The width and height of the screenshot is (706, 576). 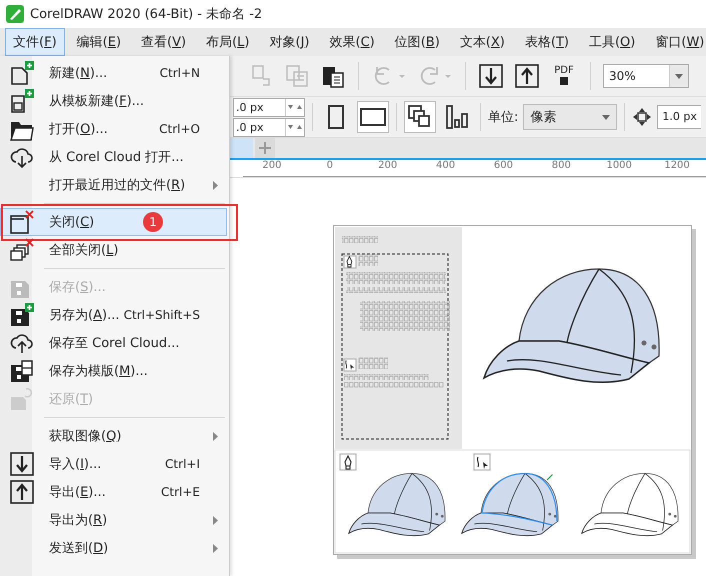 I want to click on ruler-label: 1200, so click(x=677, y=168).